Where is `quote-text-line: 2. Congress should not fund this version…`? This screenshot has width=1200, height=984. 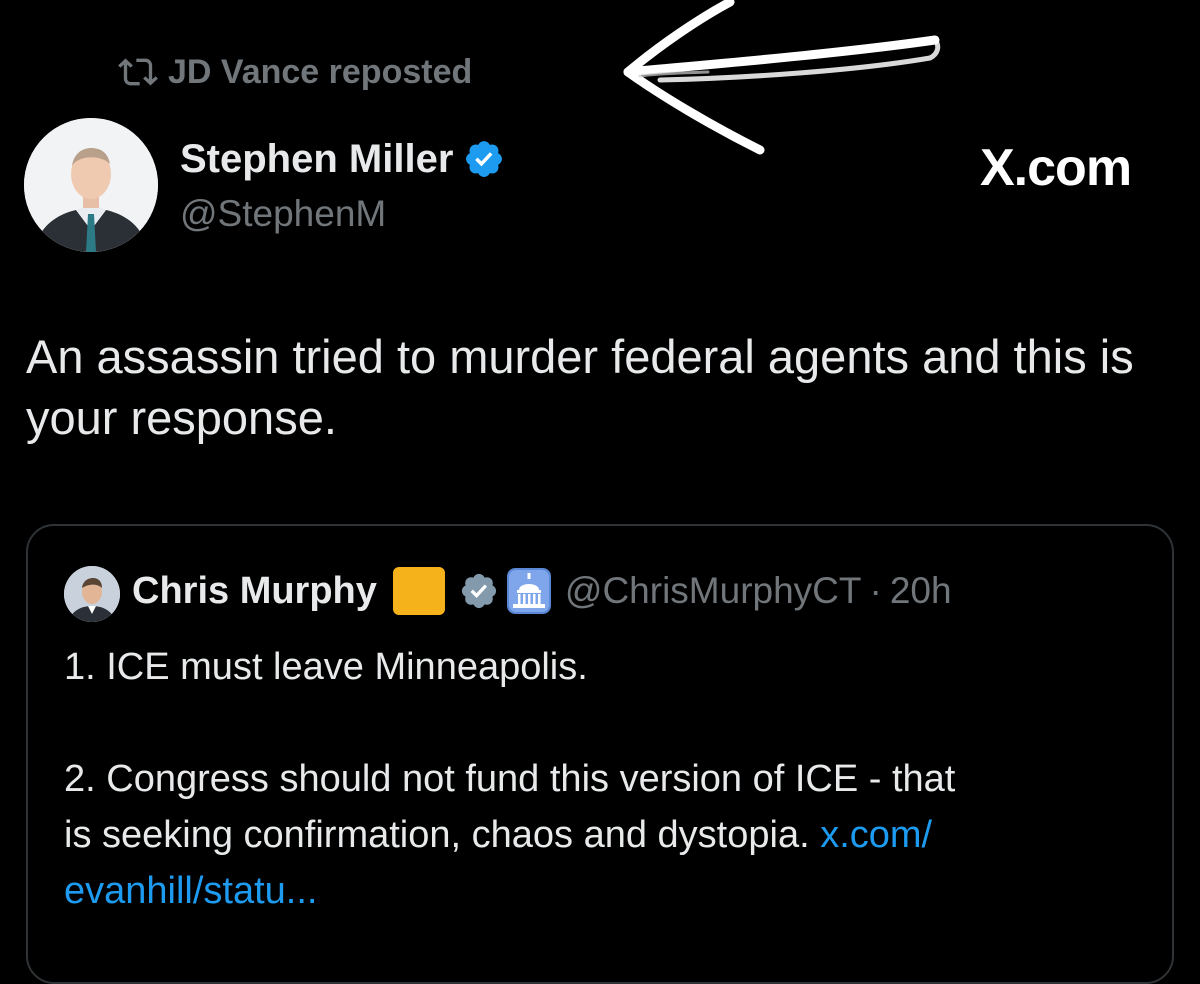
quote-text-line: 2. Congress should not fund this version… is located at coordinates (510, 779).